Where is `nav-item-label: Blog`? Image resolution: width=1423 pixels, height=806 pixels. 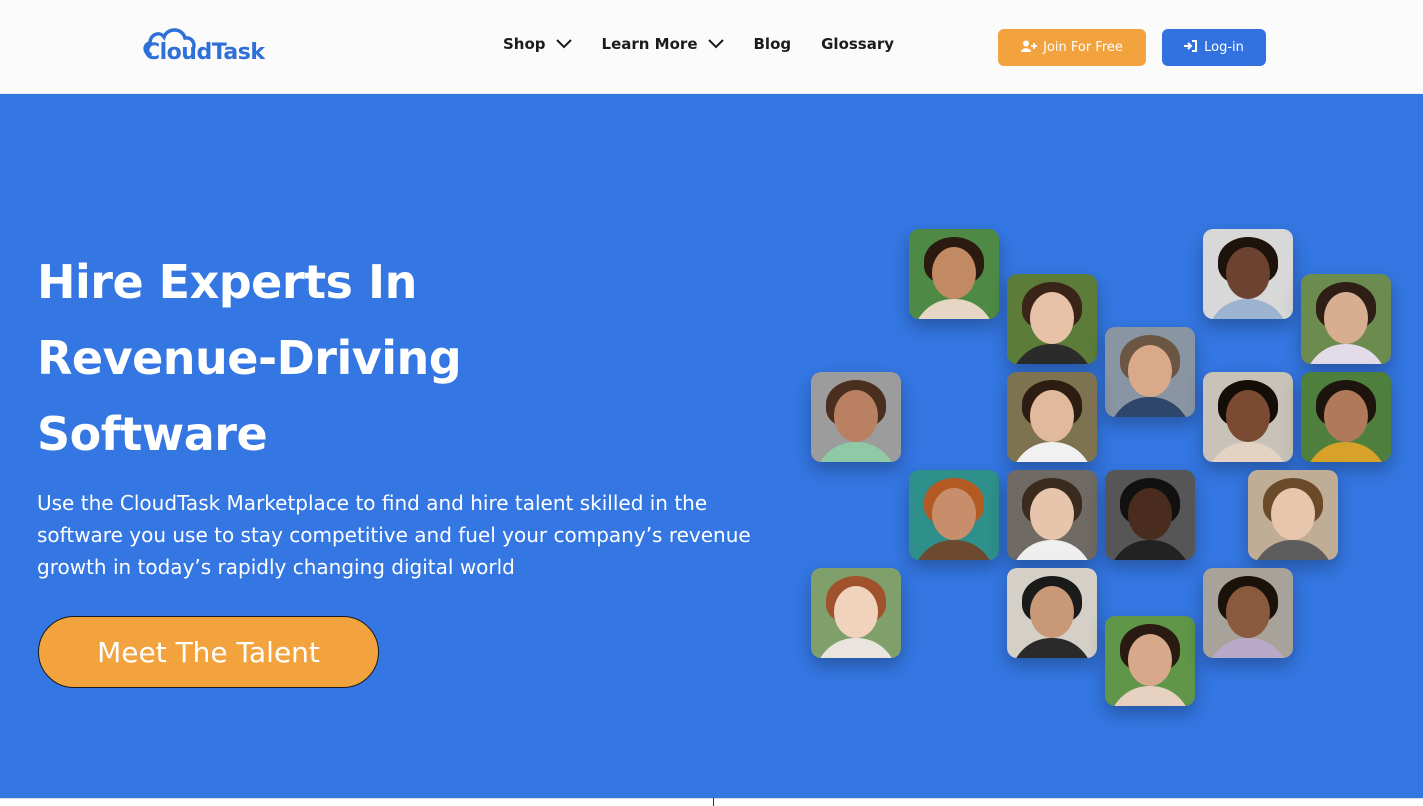 nav-item-label: Blog is located at coordinates (772, 44).